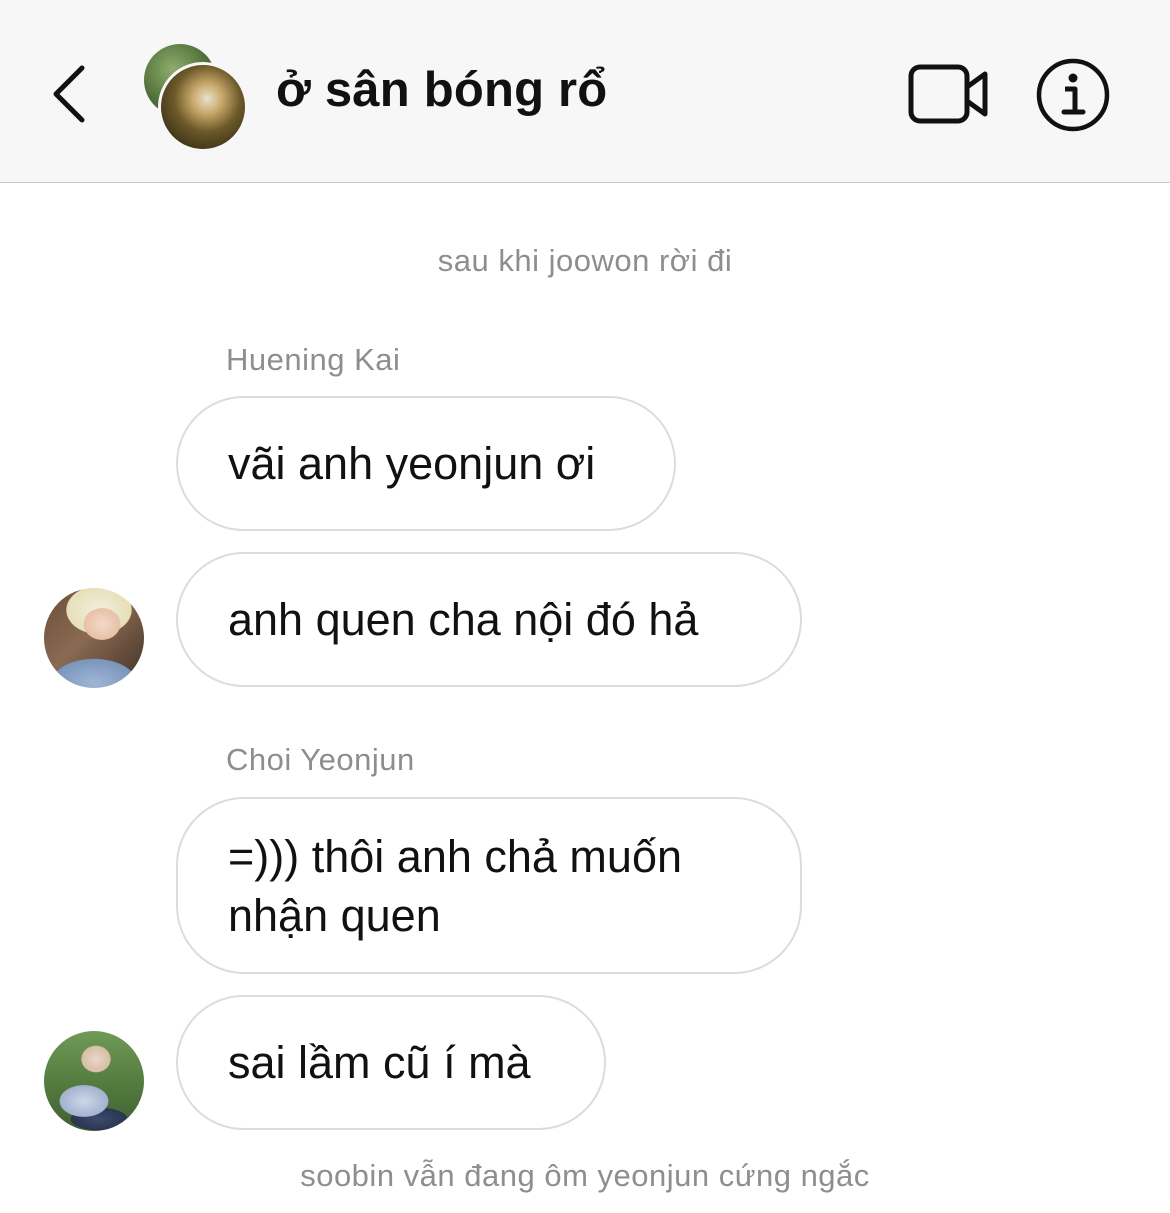  What do you see at coordinates (949, 94) in the screenshot?
I see `video-camera-icon` at bounding box center [949, 94].